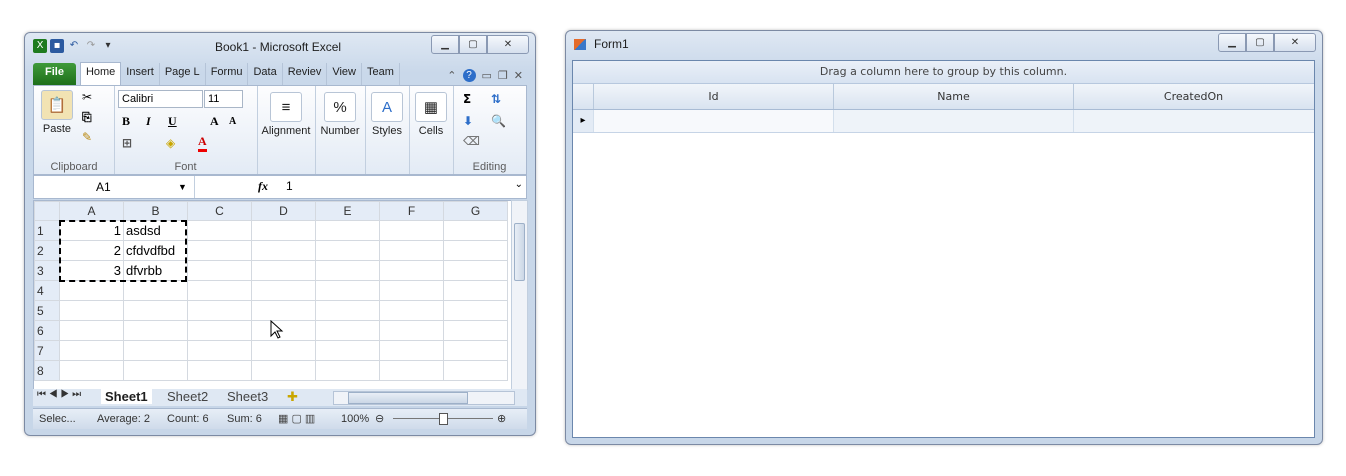 Image resolution: width=1346 pixels, height=476 pixels. I want to click on help-icon: ?, so click(469, 75).